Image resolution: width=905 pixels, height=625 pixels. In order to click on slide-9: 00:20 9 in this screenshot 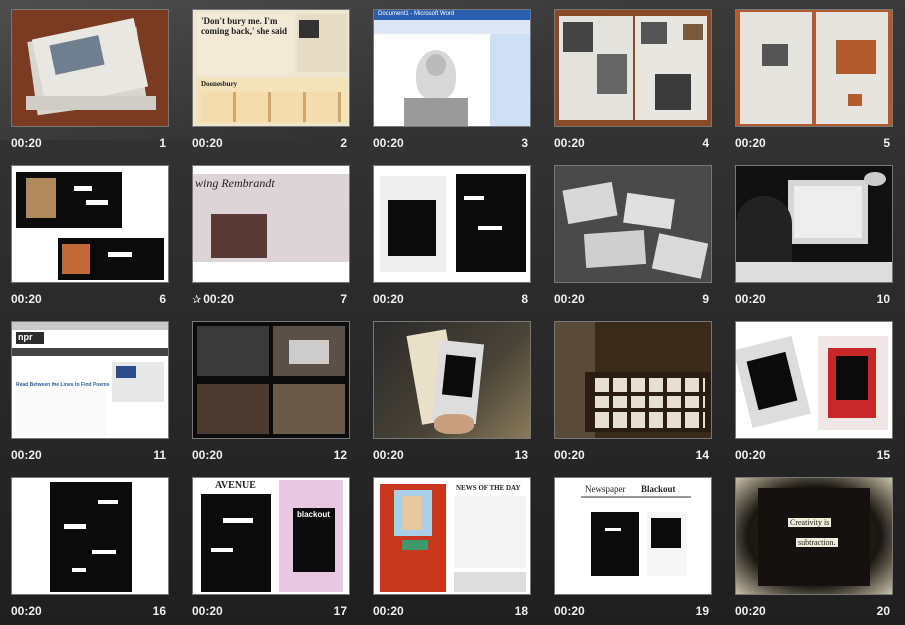, I will do `click(633, 234)`.